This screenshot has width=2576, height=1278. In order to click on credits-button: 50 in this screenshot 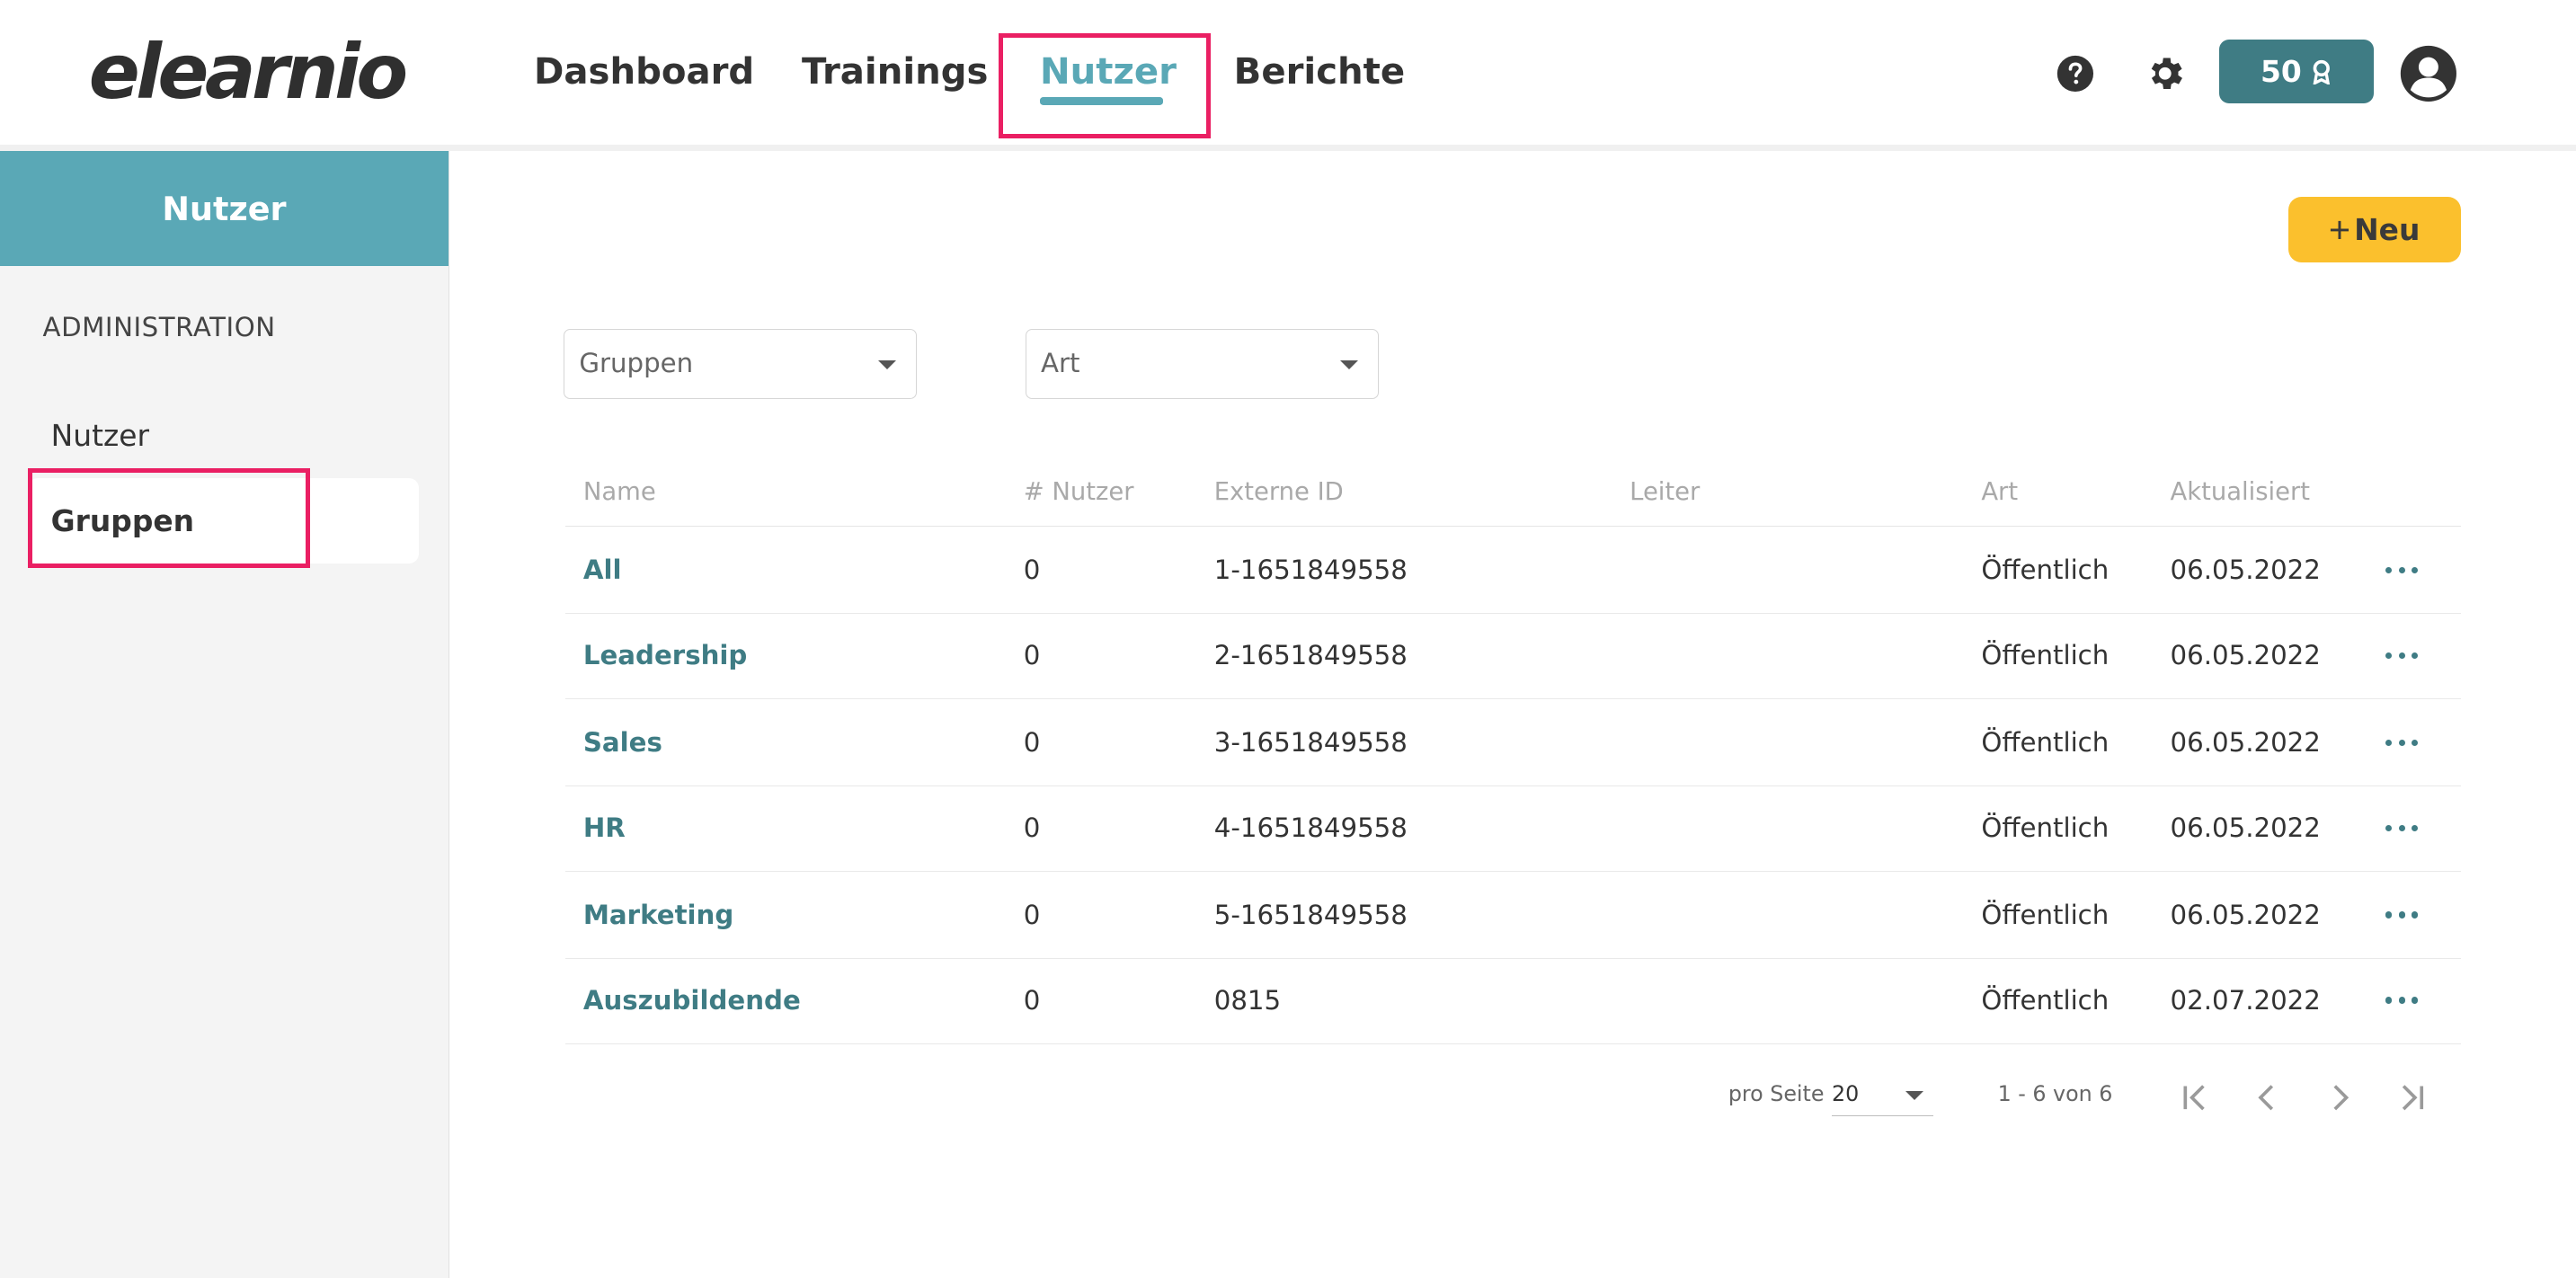, I will do `click(2297, 72)`.